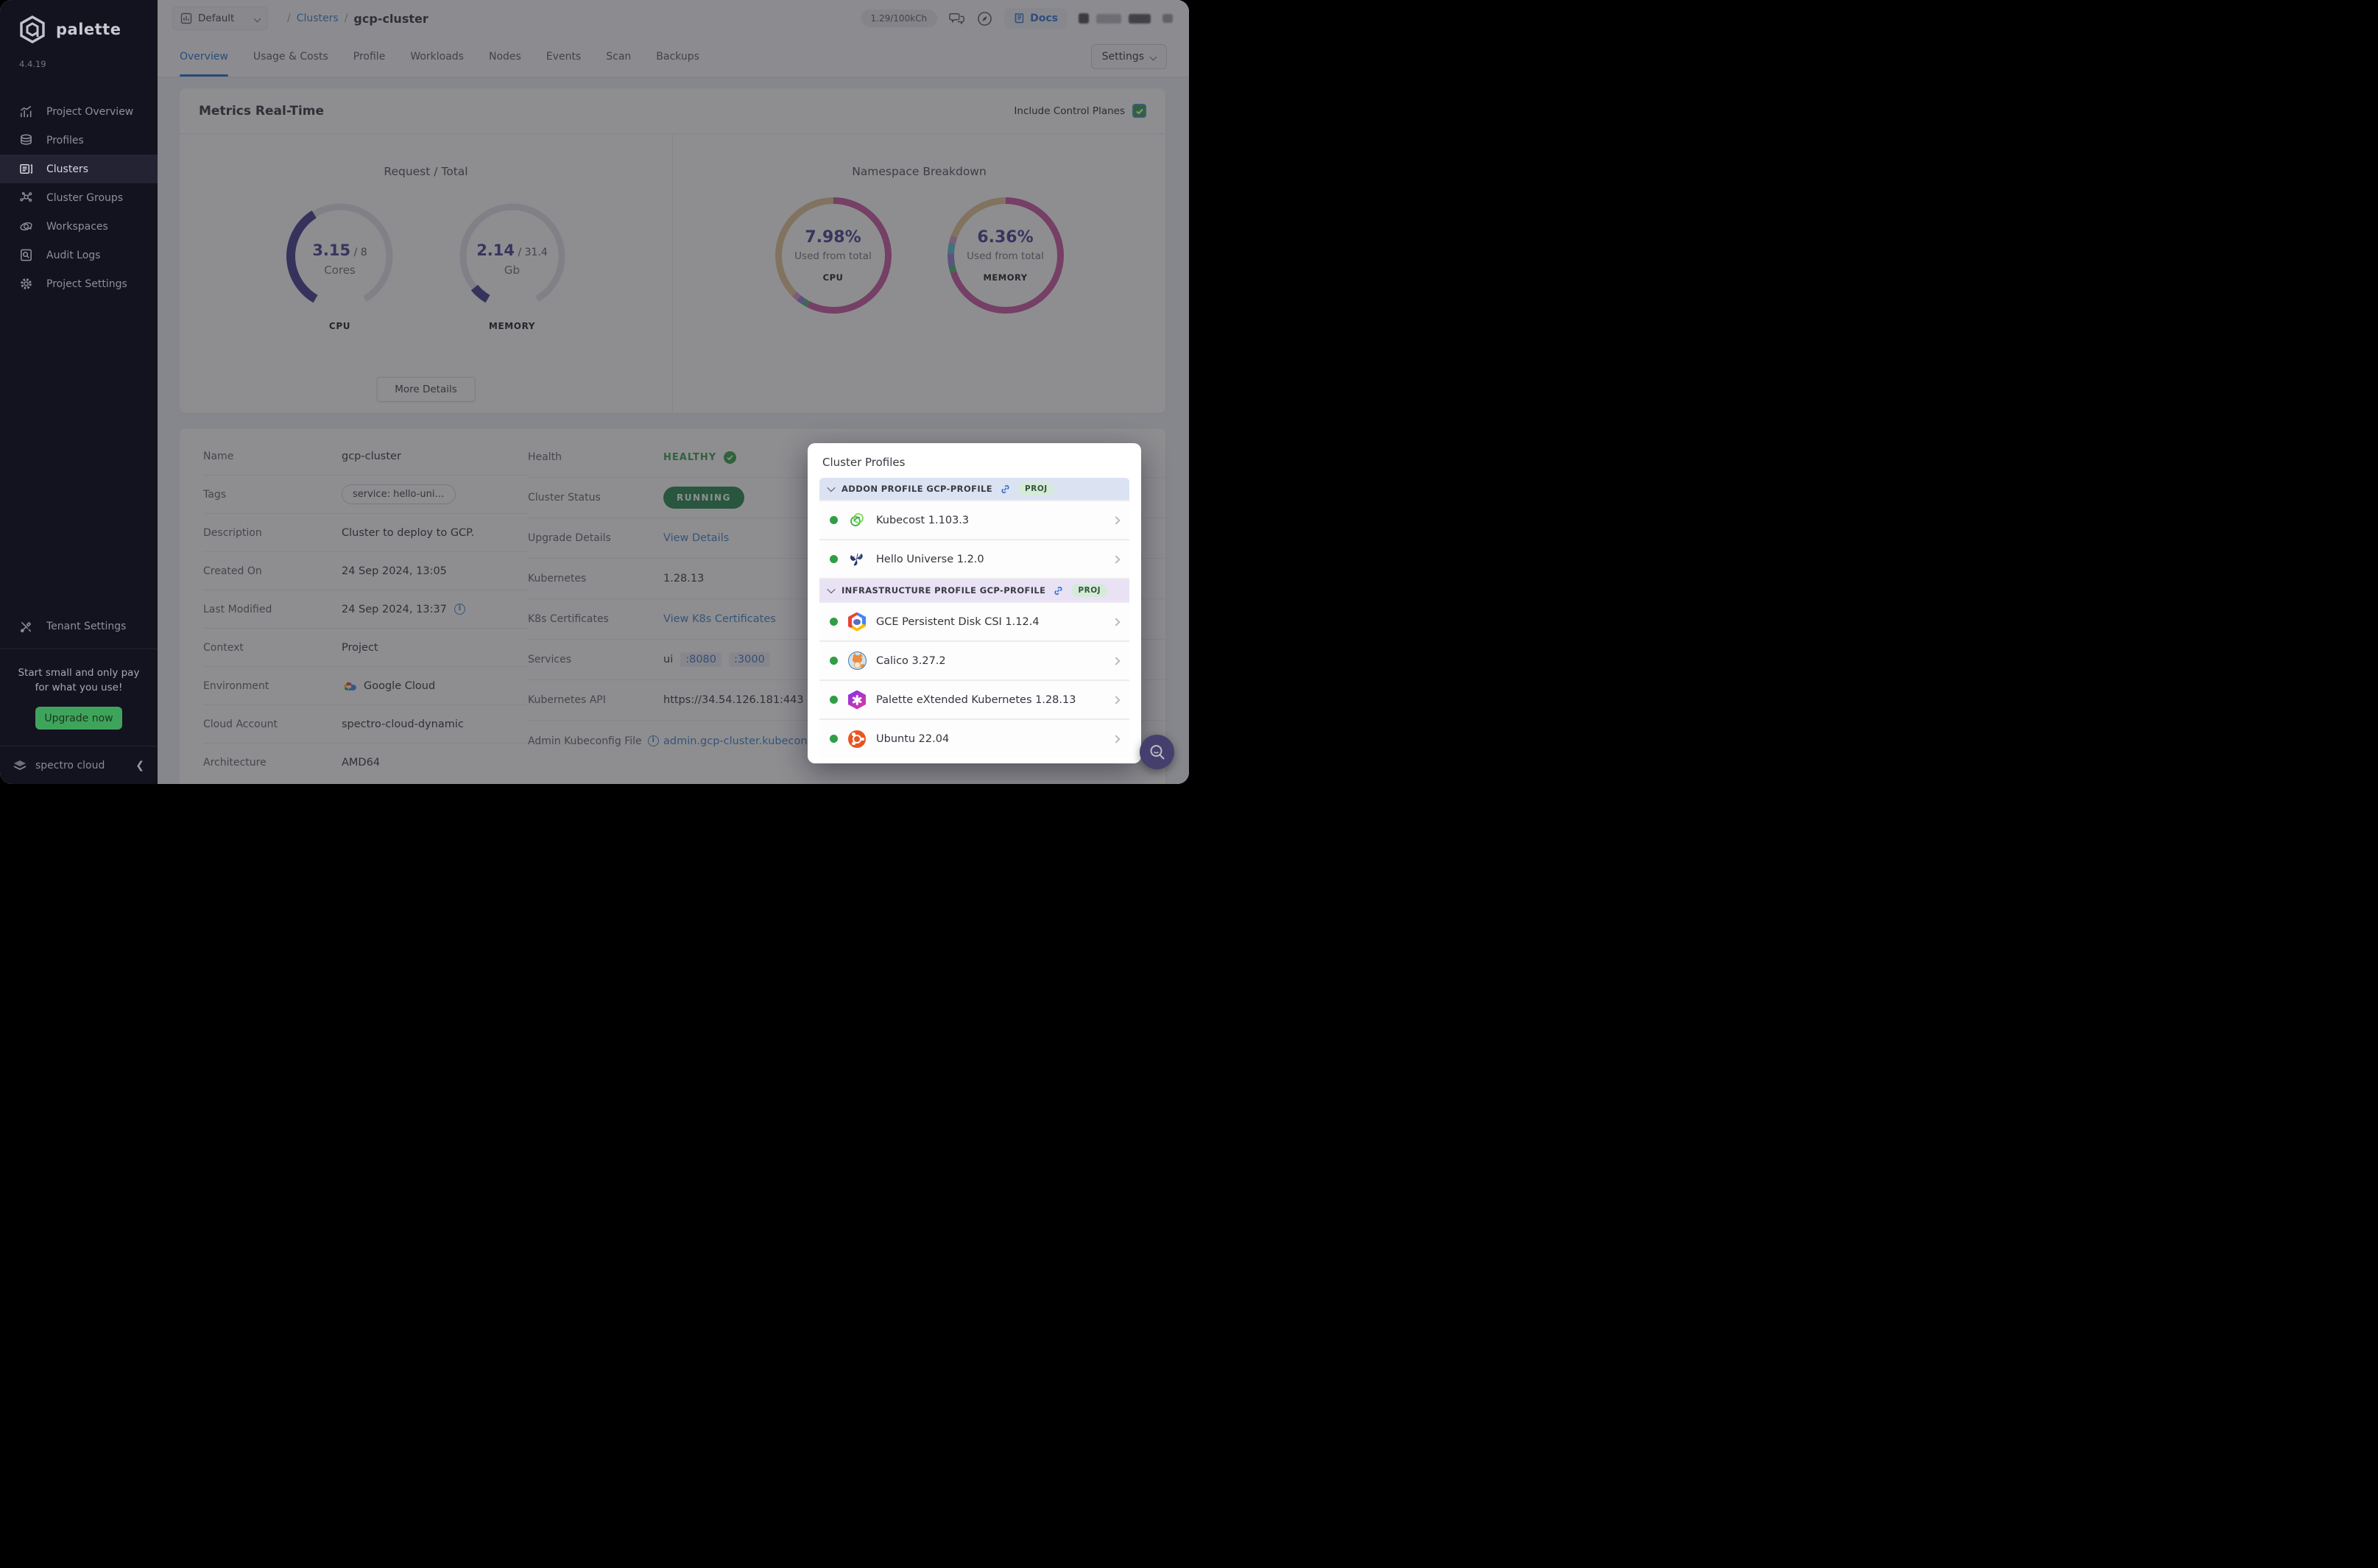 This screenshot has width=2378, height=1568. I want to click on app-version: 4.4.19, so click(32, 64).